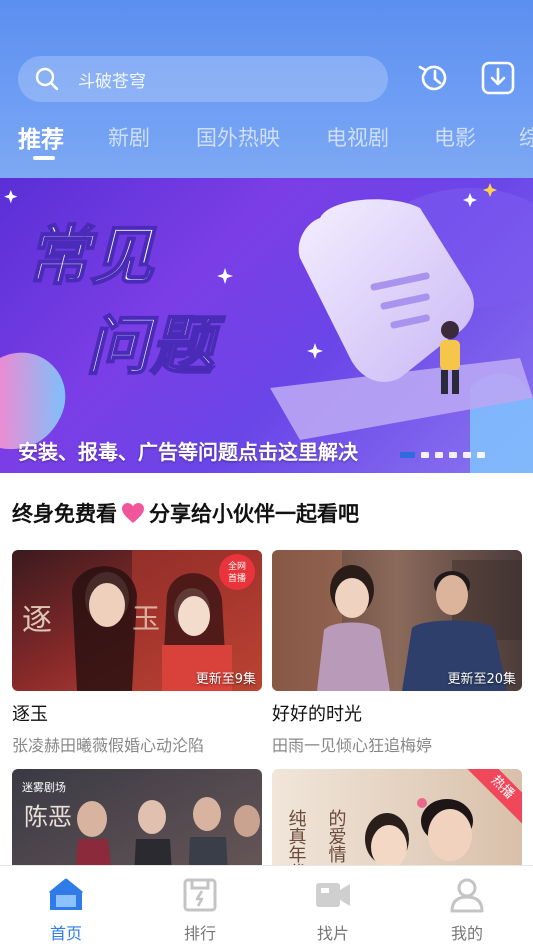 This screenshot has height=948, width=533. I want to click on tab-new-drama: 新剧, so click(129, 137).